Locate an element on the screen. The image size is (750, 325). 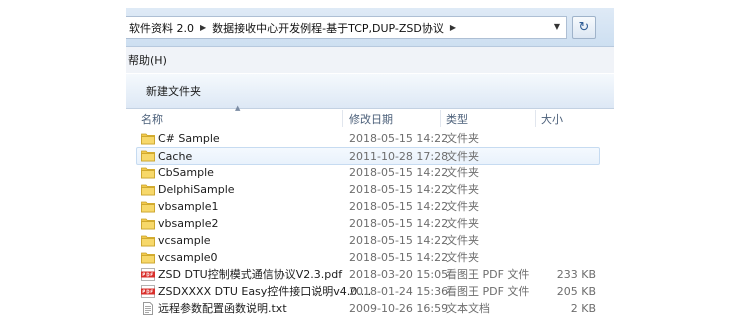
refresh-icon: ↻ is located at coordinates (584, 27).